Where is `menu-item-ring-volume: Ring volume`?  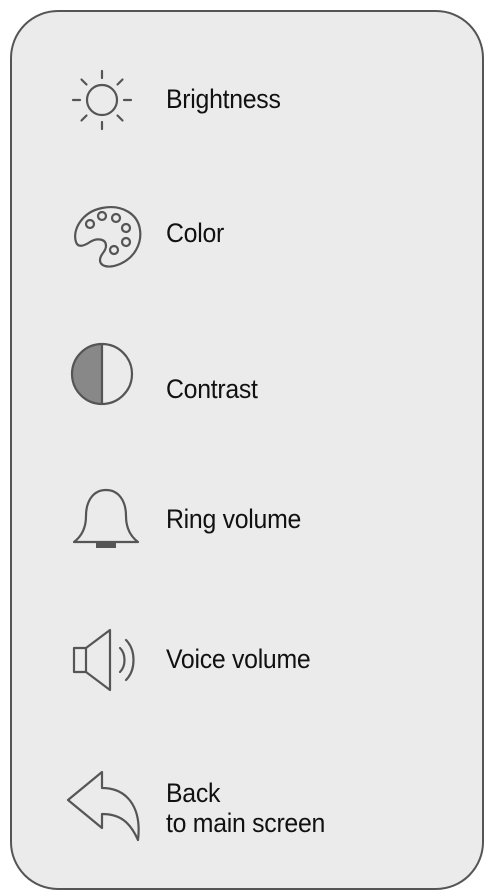 menu-item-ring-volume: Ring volume is located at coordinates (247, 520).